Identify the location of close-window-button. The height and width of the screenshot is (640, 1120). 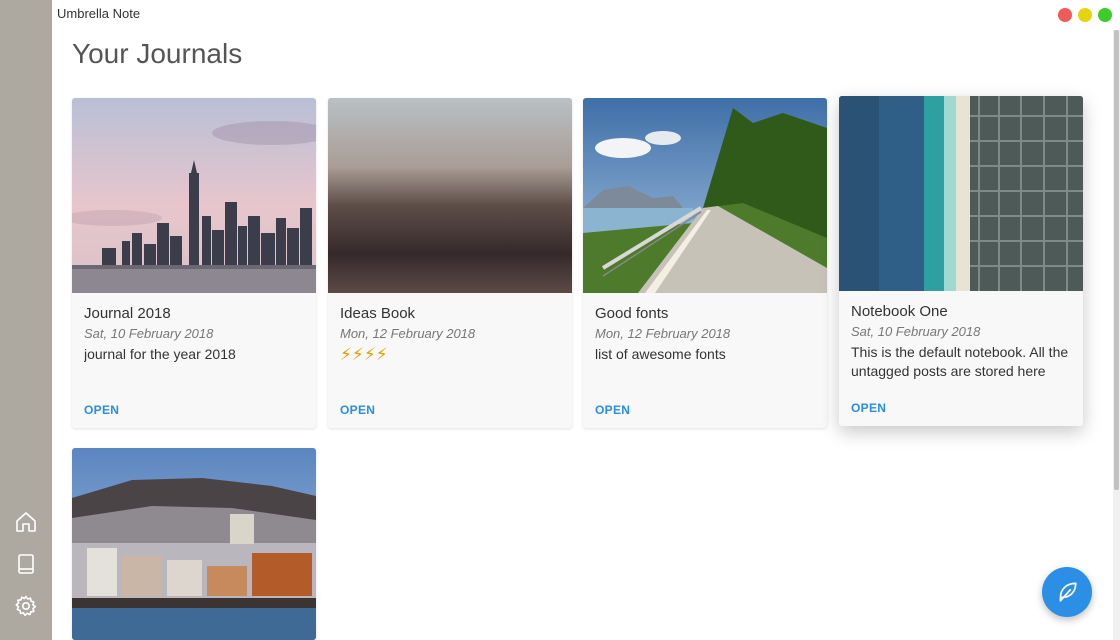
(1065, 15).